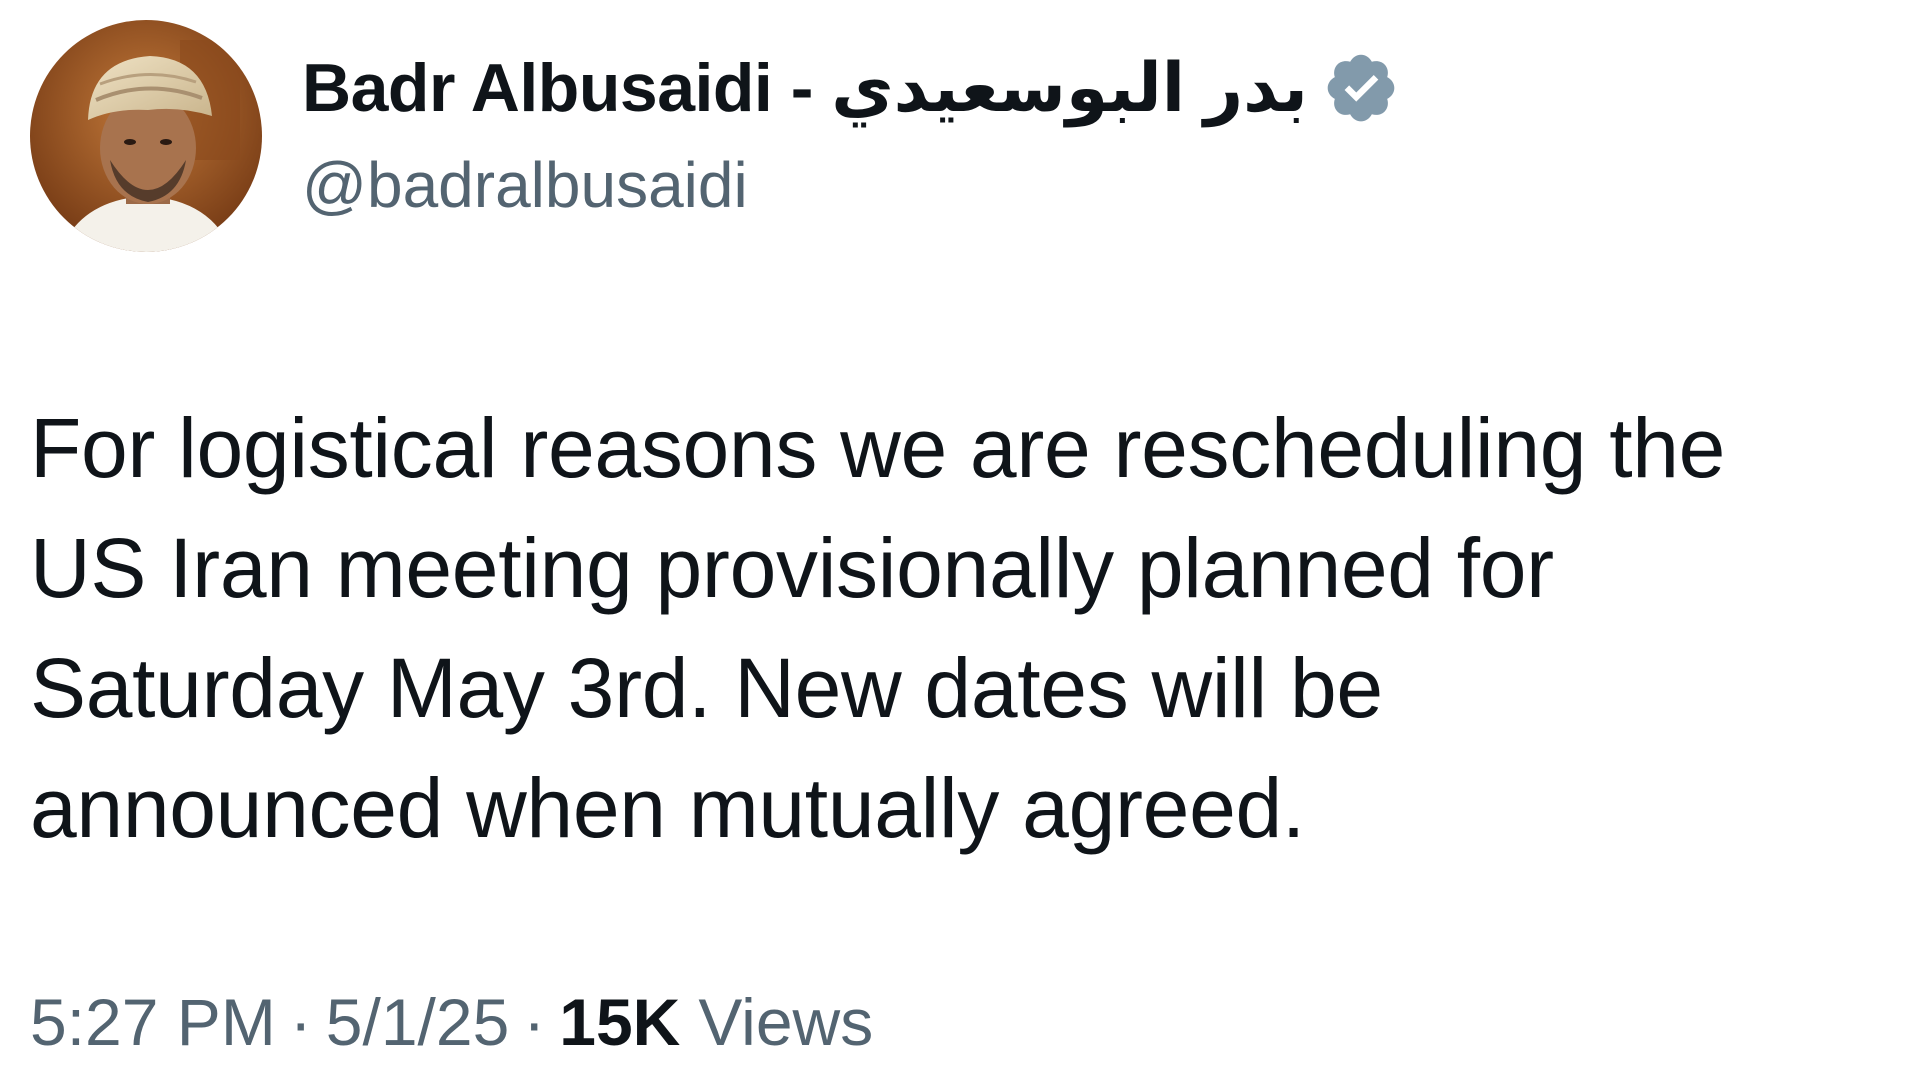 This screenshot has height=1072, width=1920. What do you see at coordinates (153, 1022) in the screenshot?
I see `tweet-time: 5:27 PM` at bounding box center [153, 1022].